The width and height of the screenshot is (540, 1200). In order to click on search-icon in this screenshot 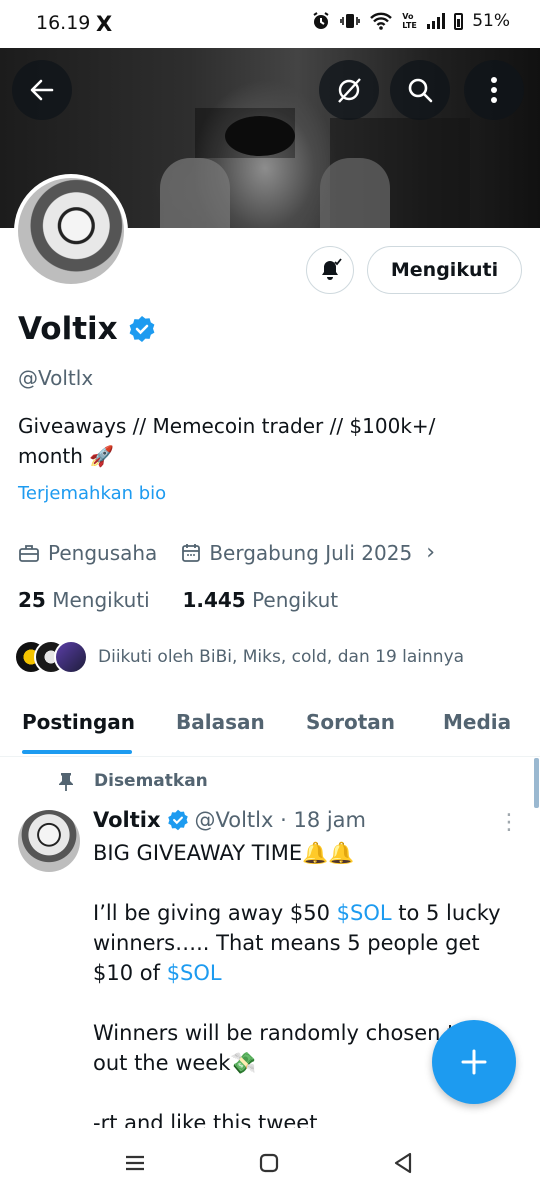, I will do `click(420, 90)`.